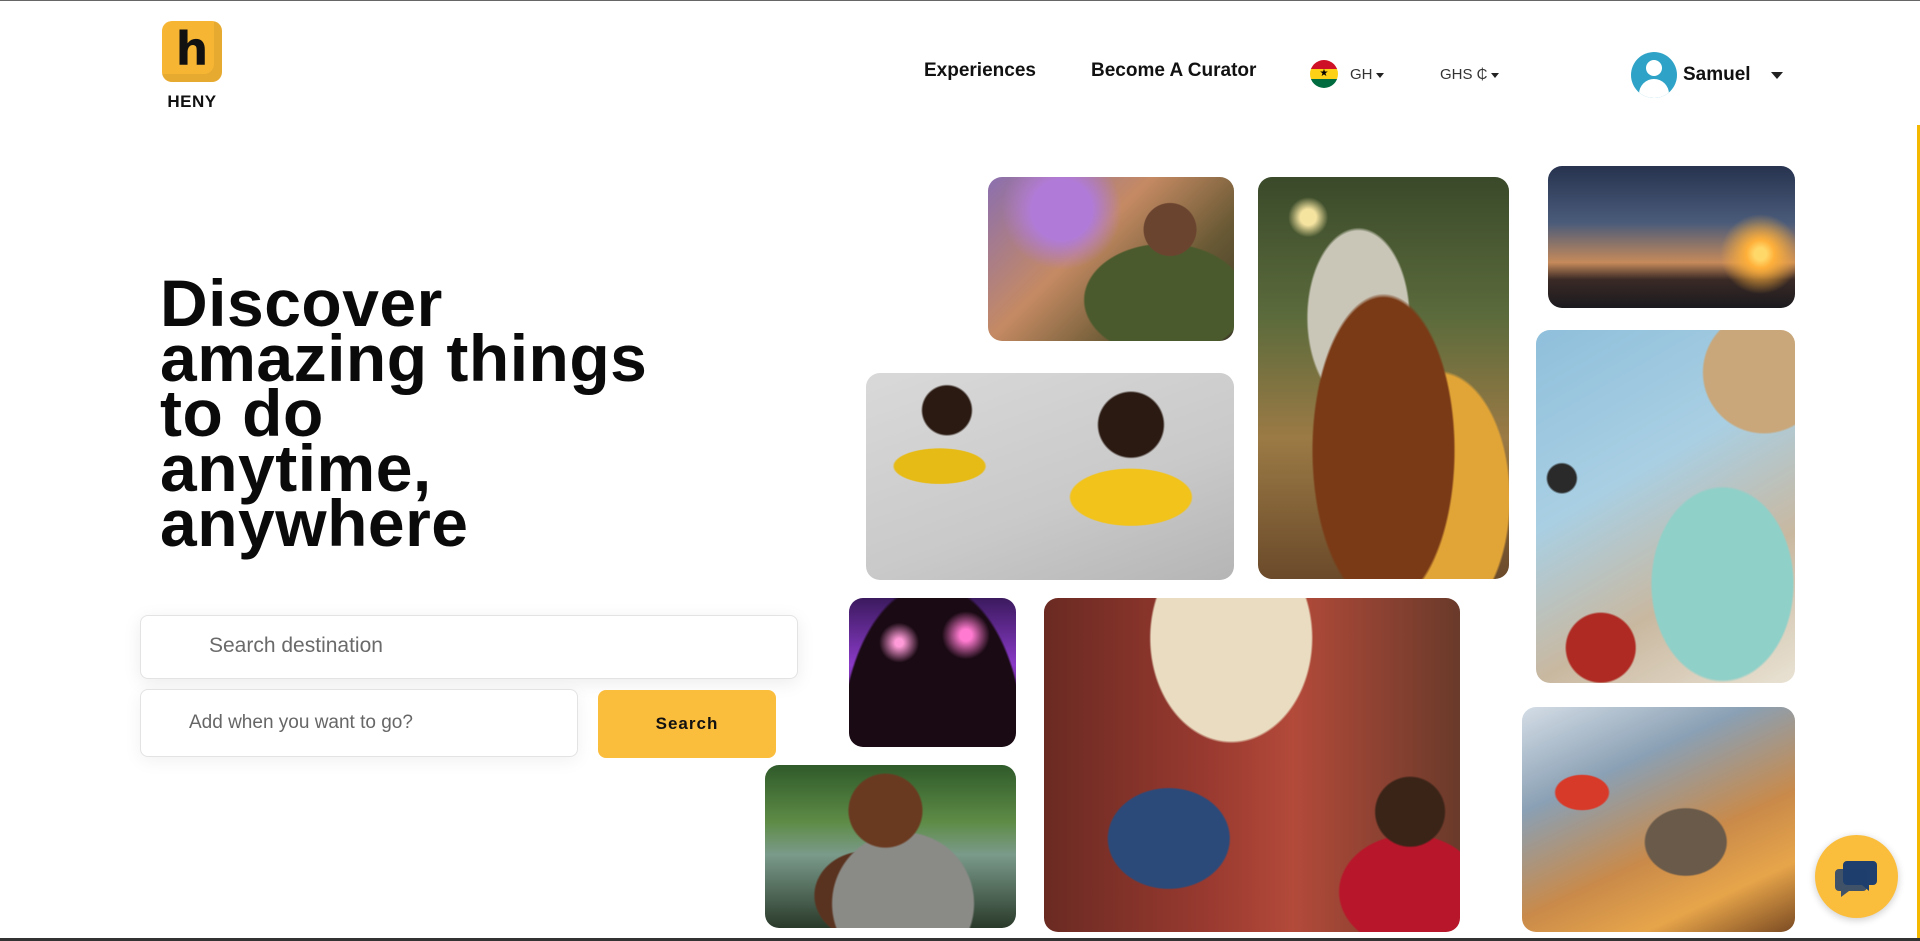 The height and width of the screenshot is (941, 1920). Describe the element at coordinates (687, 724) in the screenshot. I see `search-button: Search` at that location.